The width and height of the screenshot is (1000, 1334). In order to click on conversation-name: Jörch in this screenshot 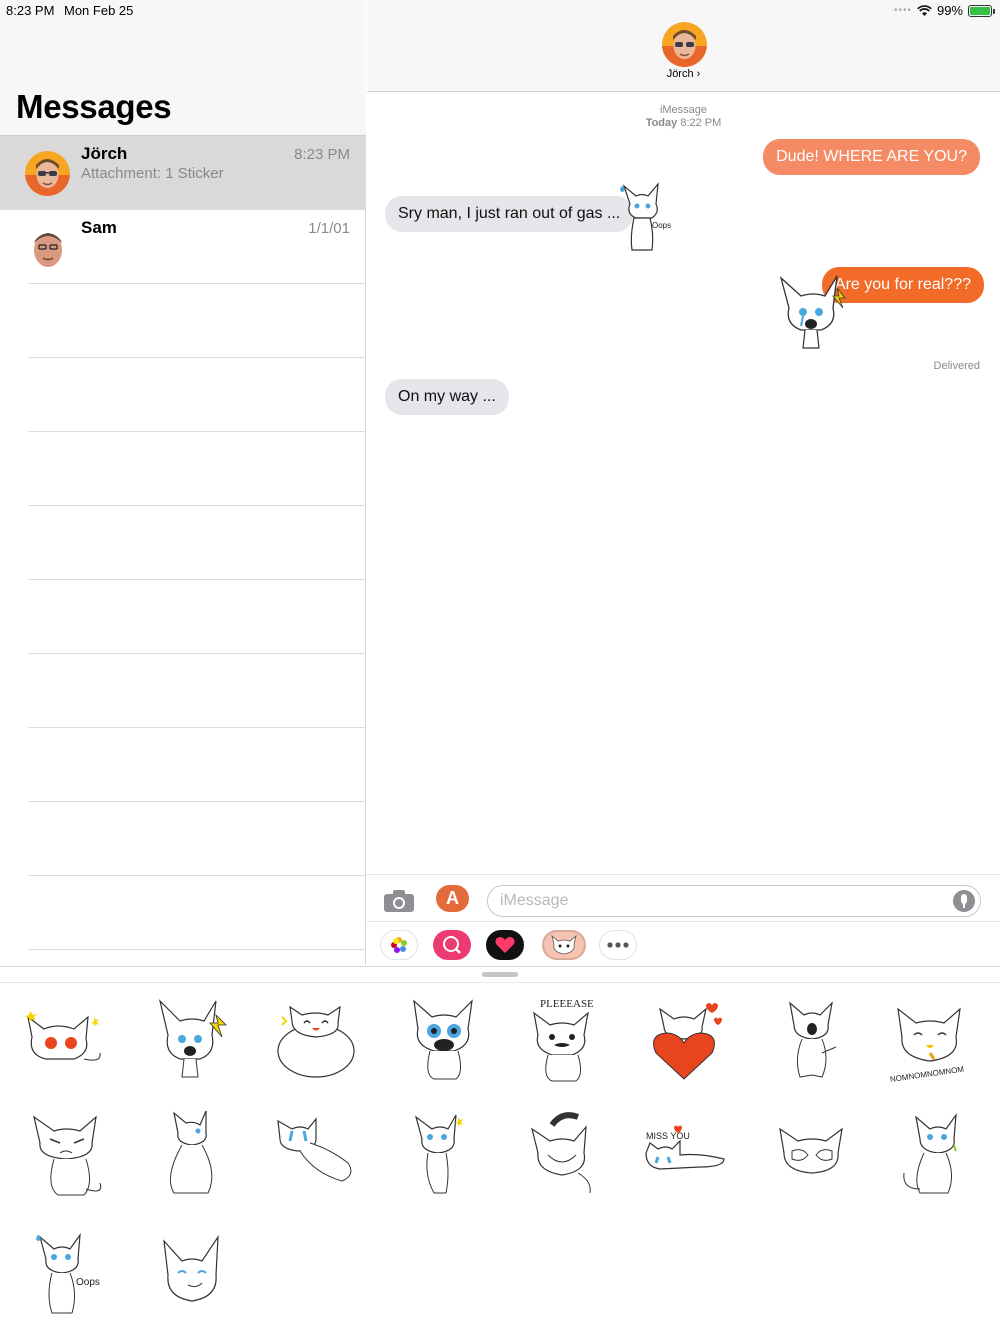, I will do `click(104, 153)`.